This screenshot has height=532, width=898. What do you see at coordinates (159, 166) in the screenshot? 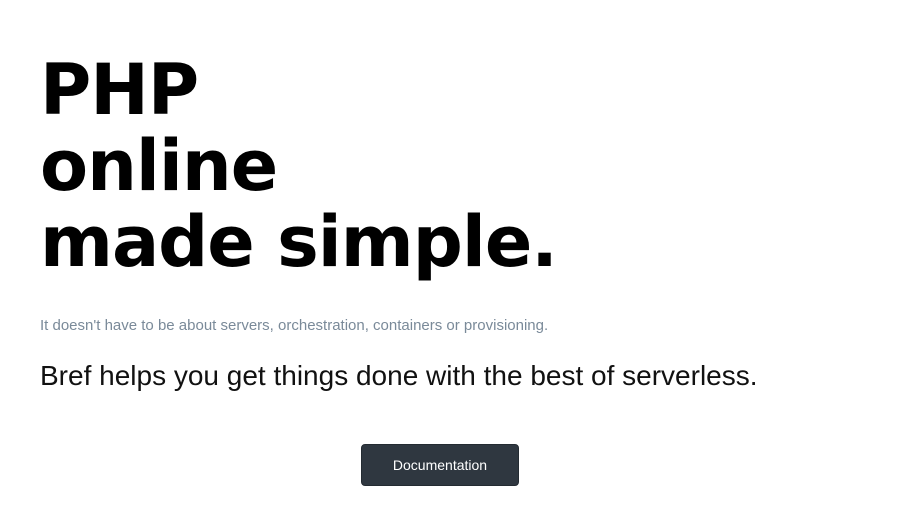
I see `hero-title-line-2: online` at bounding box center [159, 166].